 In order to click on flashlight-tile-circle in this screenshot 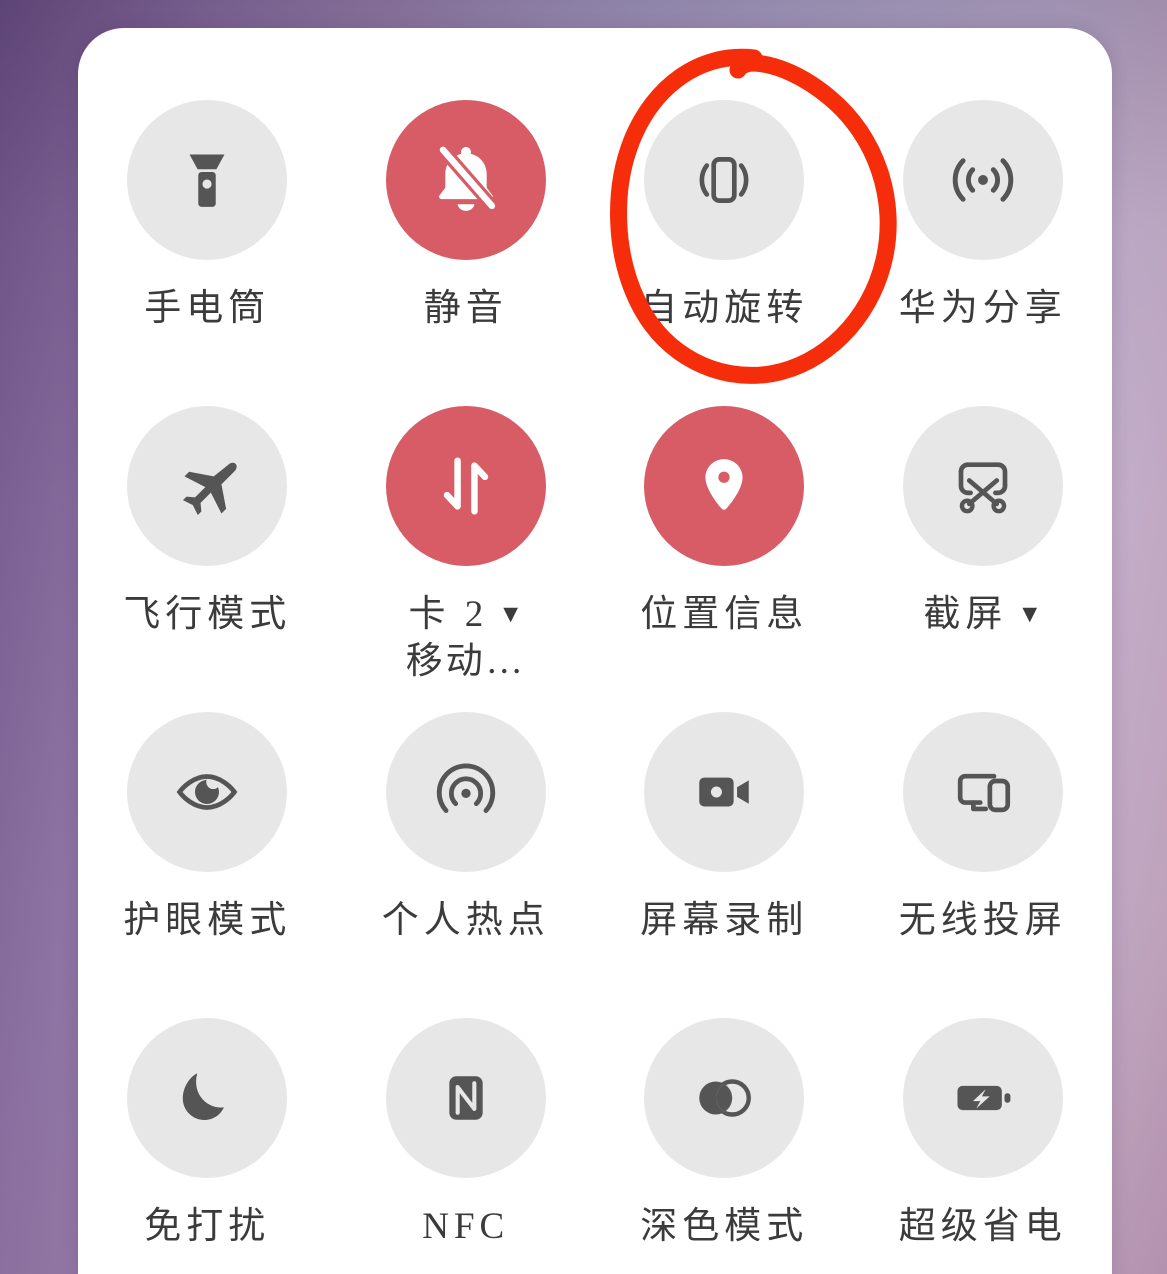, I will do `click(207, 180)`.